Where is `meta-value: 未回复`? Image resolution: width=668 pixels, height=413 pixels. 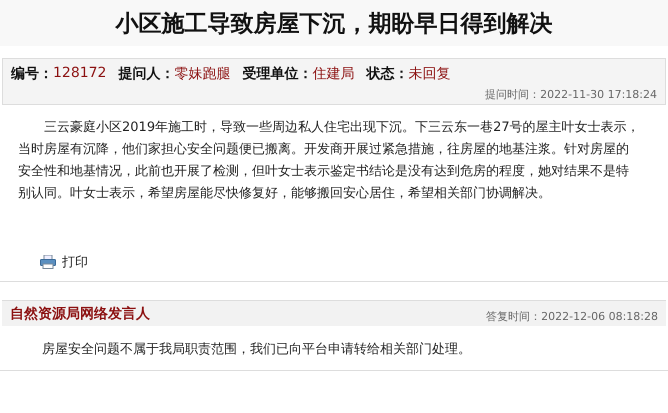
meta-value: 未回复 is located at coordinates (429, 74).